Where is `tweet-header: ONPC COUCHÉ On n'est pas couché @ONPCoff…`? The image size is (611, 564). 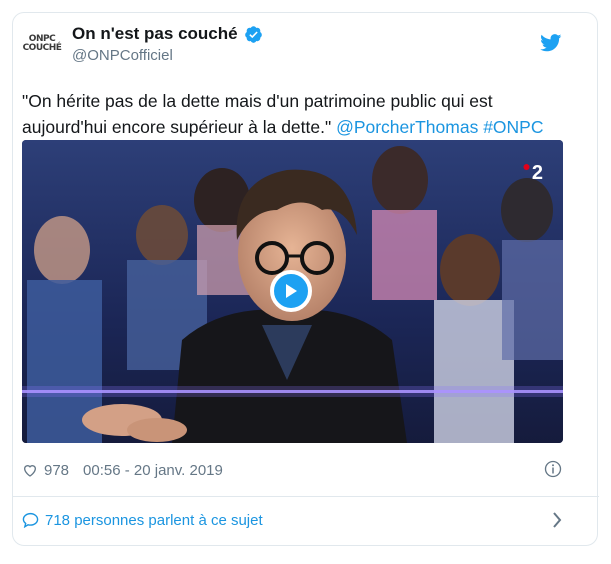
tweet-header: ONPC COUCHÉ On n'est pas couché @ONPCoff… is located at coordinates (292, 45).